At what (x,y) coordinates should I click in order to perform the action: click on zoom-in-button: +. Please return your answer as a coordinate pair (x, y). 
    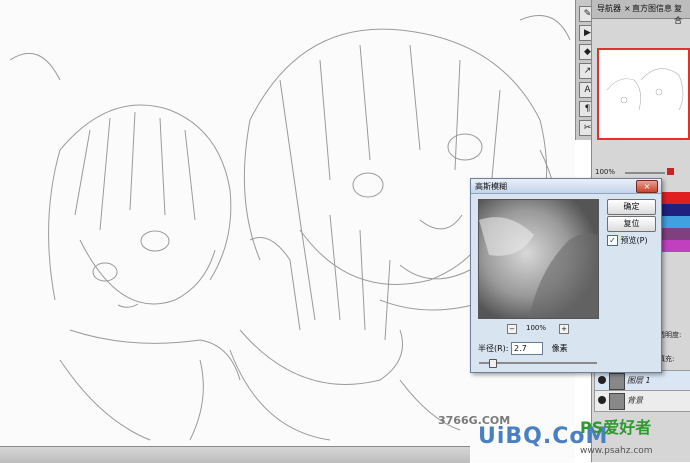
    Looking at the image, I should click on (564, 329).